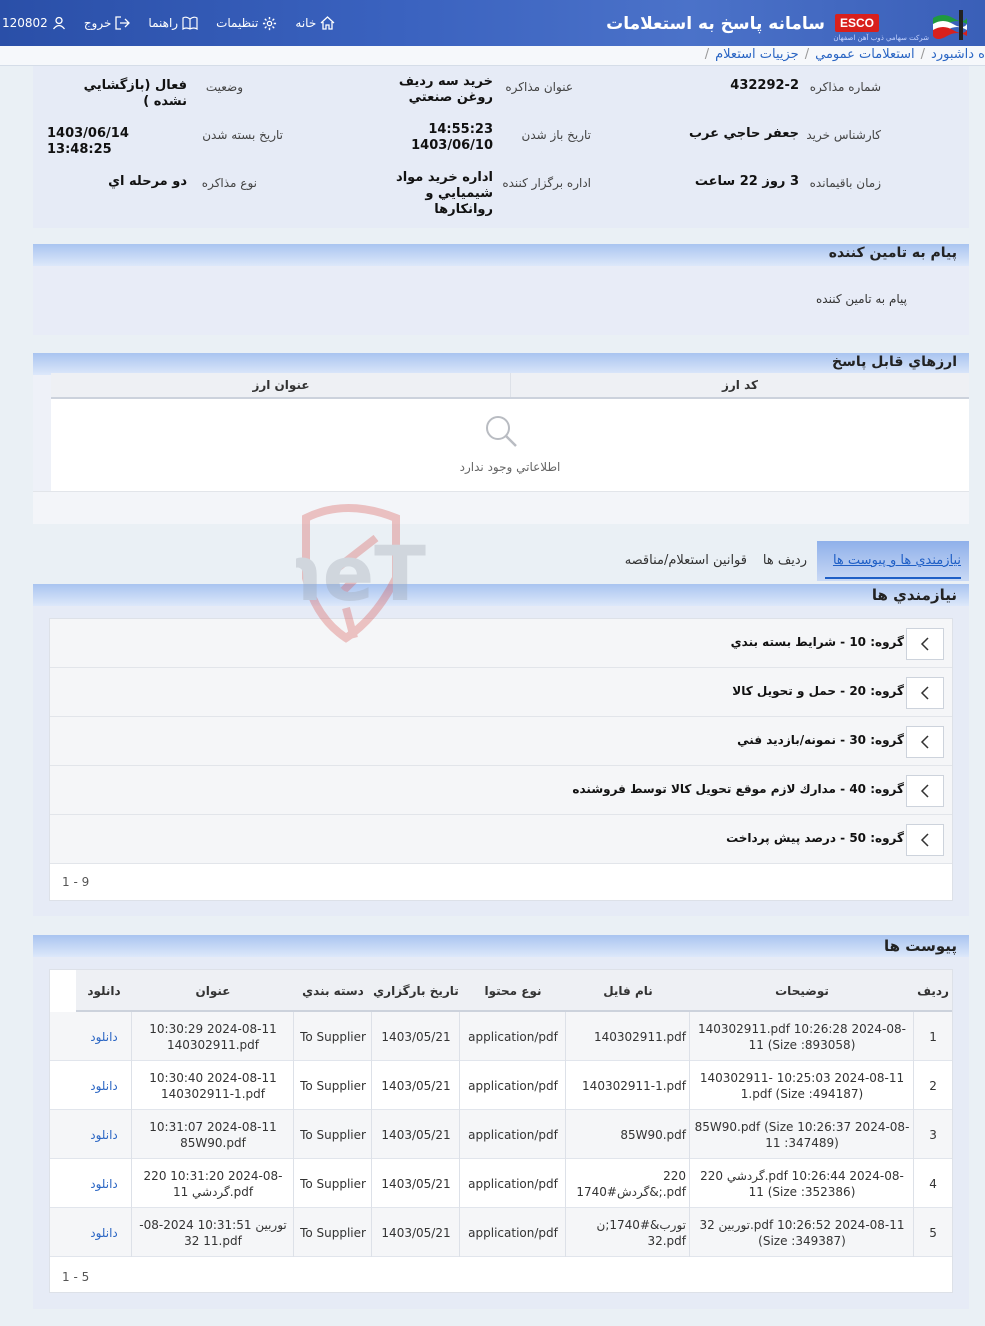 This screenshot has height=1326, width=985. What do you see at coordinates (715, 24) in the screenshot?
I see `app-title: سامانه پاسخ به استعلامات` at bounding box center [715, 24].